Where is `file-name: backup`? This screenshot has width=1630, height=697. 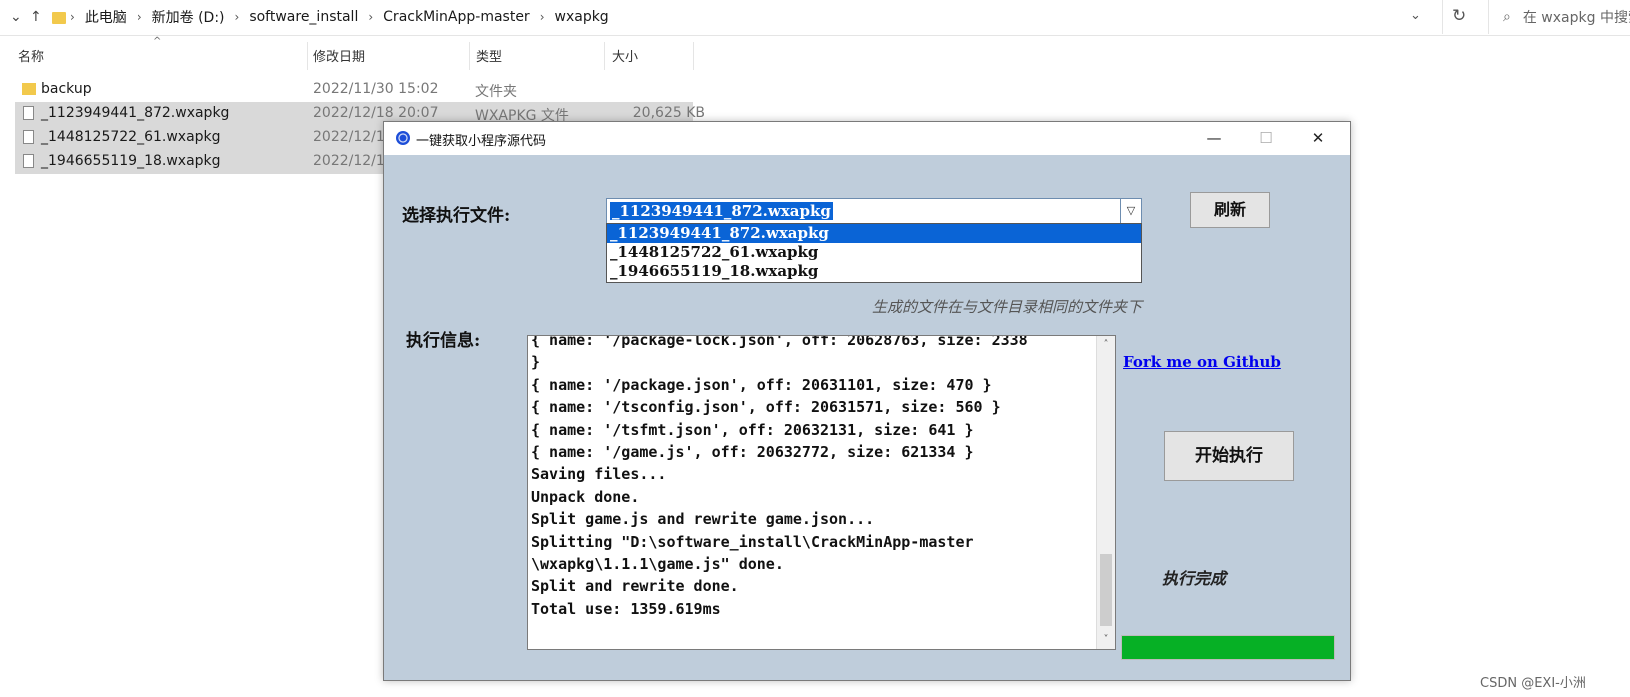
file-name: backup is located at coordinates (66, 89).